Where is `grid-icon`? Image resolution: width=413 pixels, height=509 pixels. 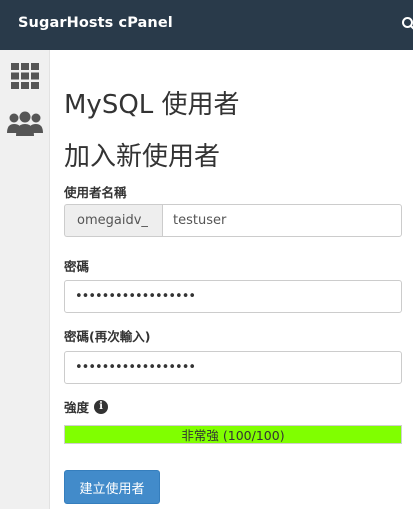 grid-icon is located at coordinates (25, 76).